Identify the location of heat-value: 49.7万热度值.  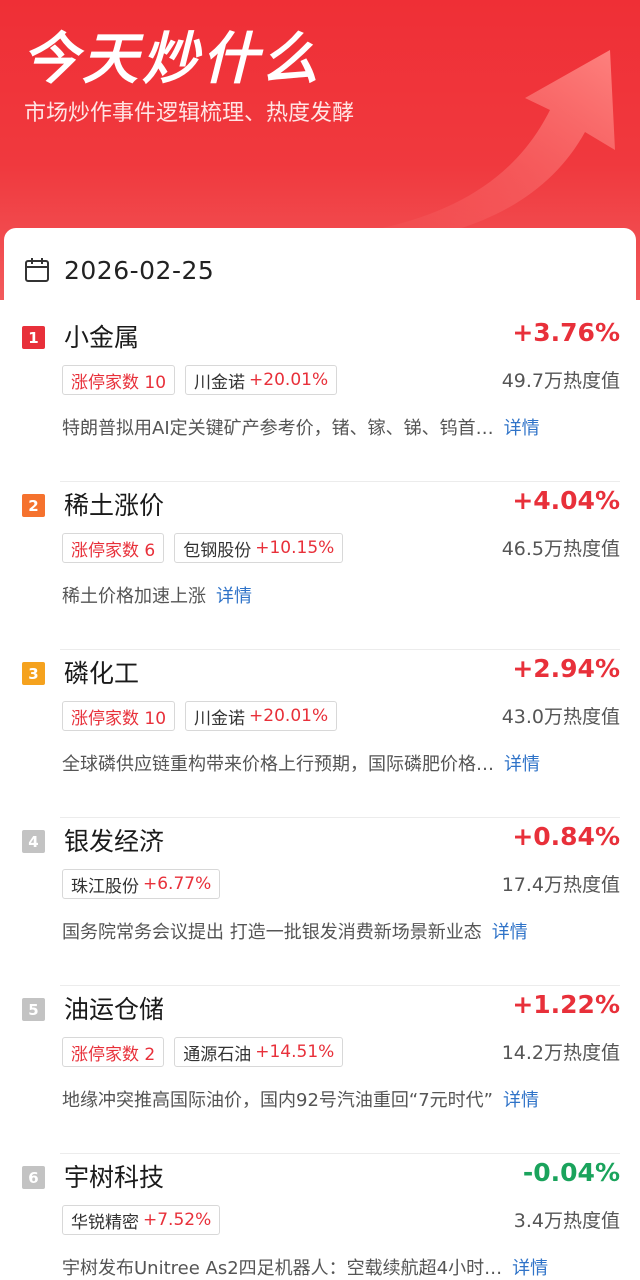
(560, 381).